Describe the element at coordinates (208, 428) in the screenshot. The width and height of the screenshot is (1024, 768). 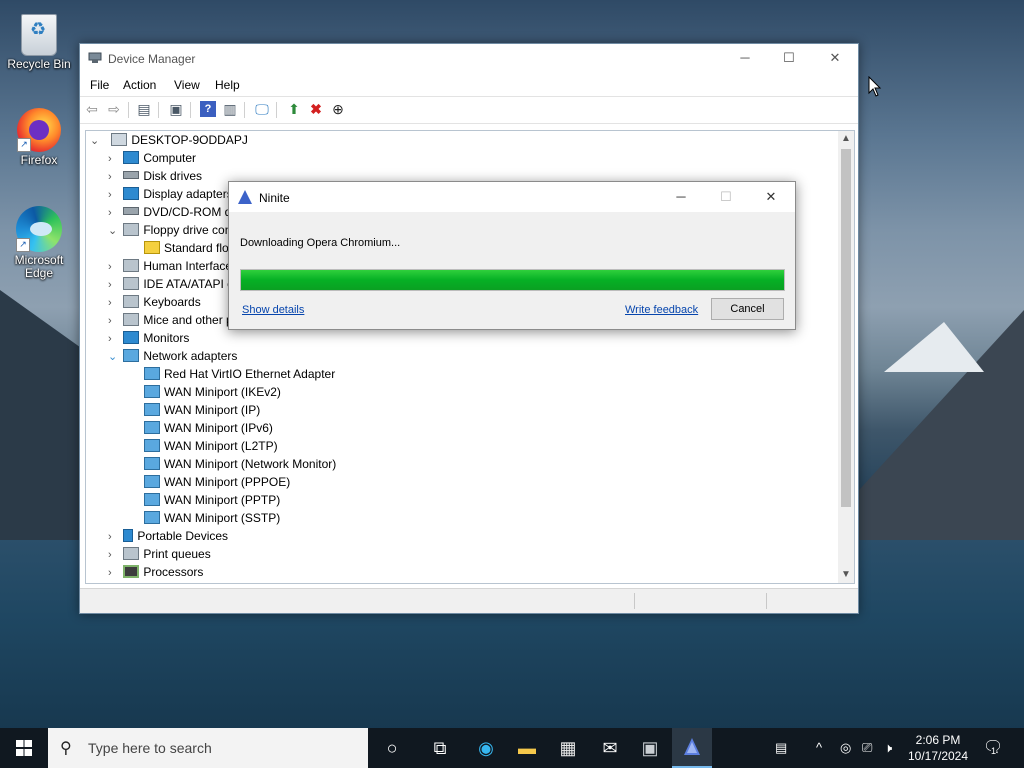
I see `tree-item-wan-ipv6: WAN Miniport (IPv6)` at that location.